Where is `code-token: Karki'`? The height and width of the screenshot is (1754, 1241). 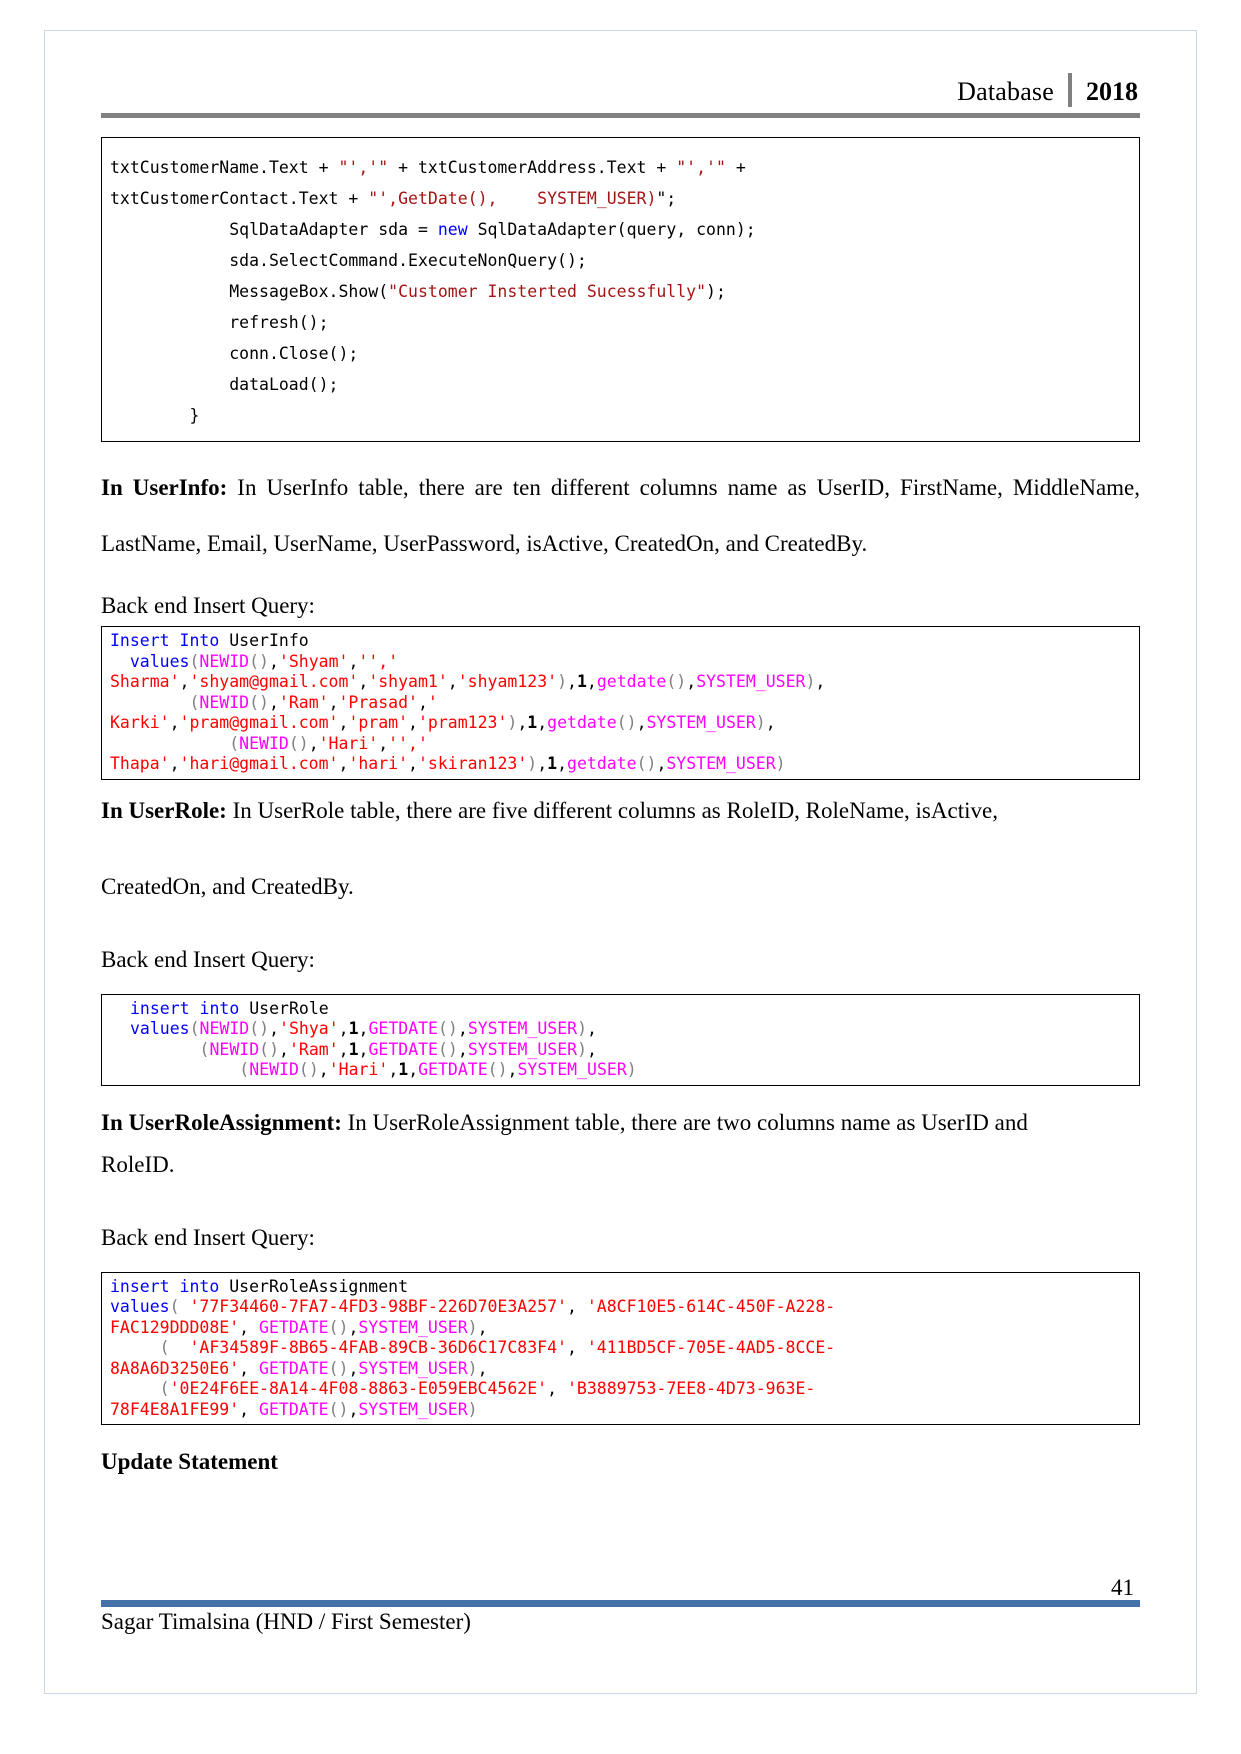
code-token: Karki' is located at coordinates (140, 722).